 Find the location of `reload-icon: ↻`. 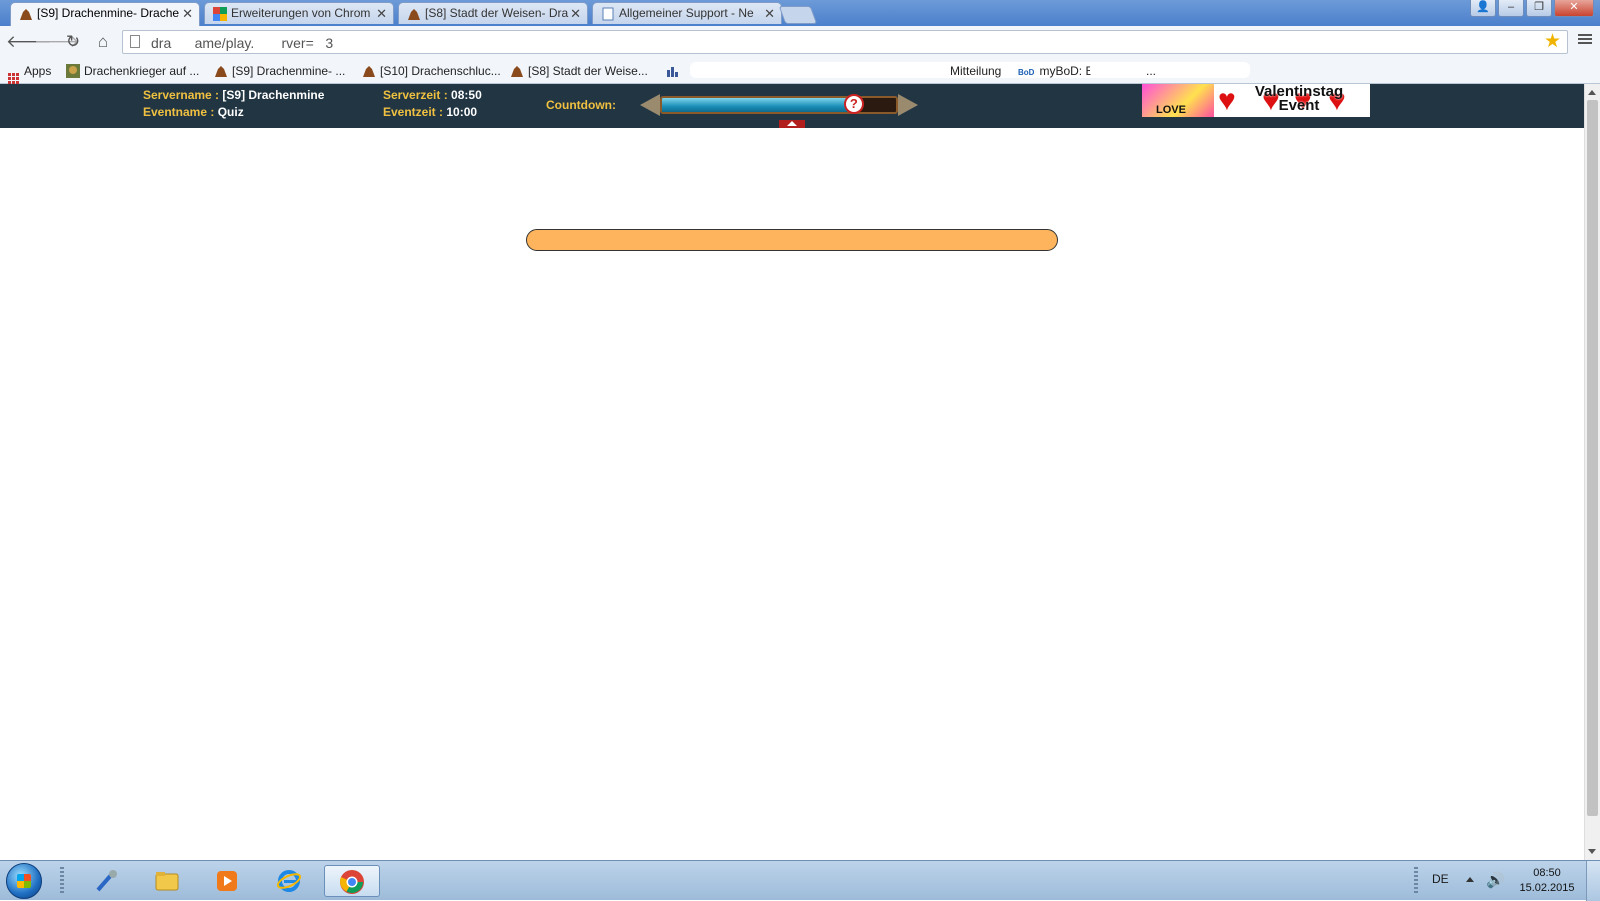

reload-icon: ↻ is located at coordinates (73, 42).